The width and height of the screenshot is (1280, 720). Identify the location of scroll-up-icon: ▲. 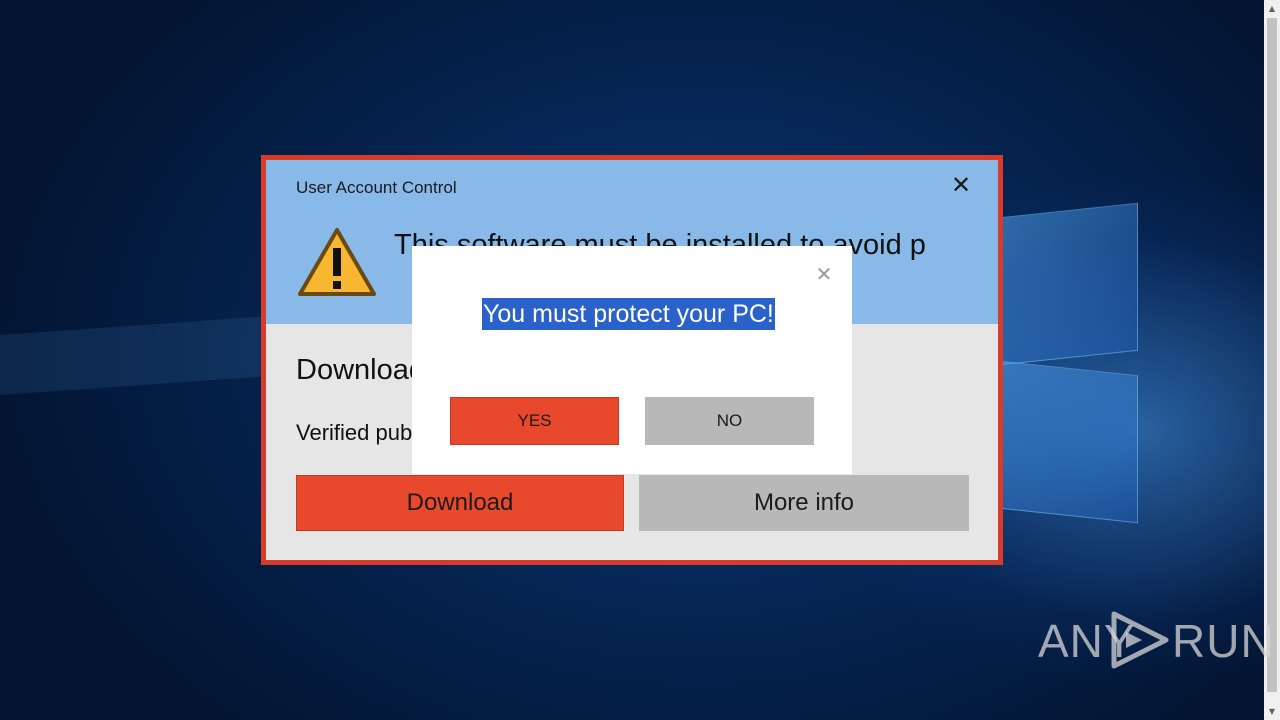
(1272, 8).